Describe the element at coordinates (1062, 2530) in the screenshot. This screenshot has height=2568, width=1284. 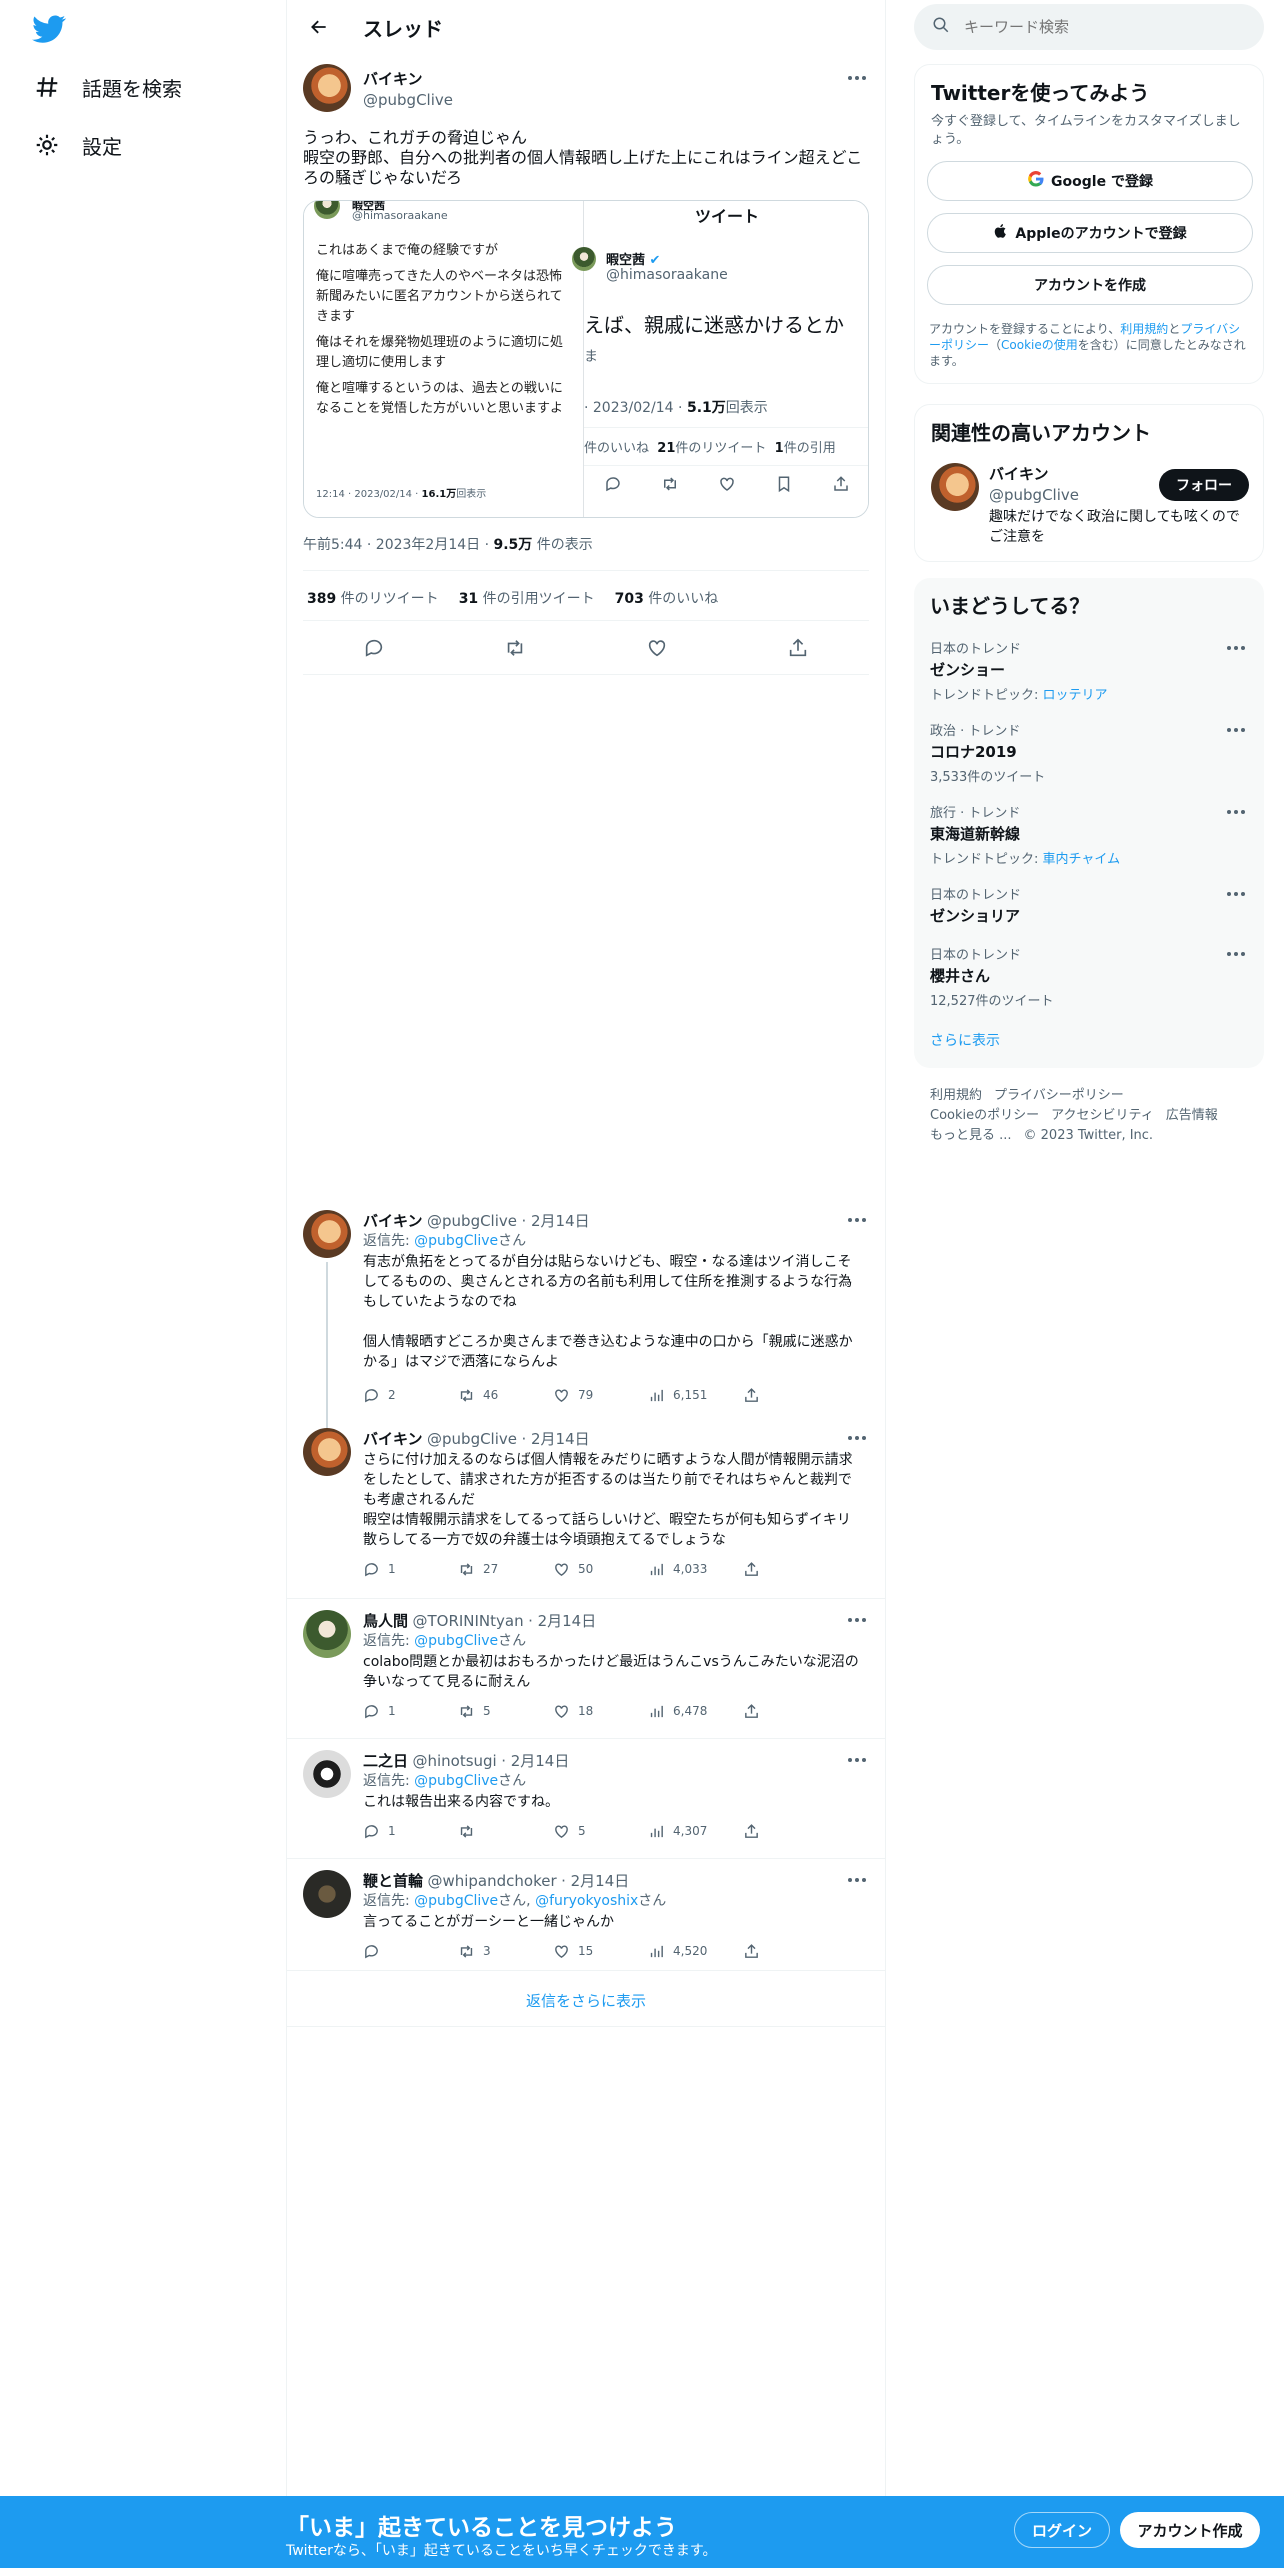
I see `login-button: ログイン` at that location.